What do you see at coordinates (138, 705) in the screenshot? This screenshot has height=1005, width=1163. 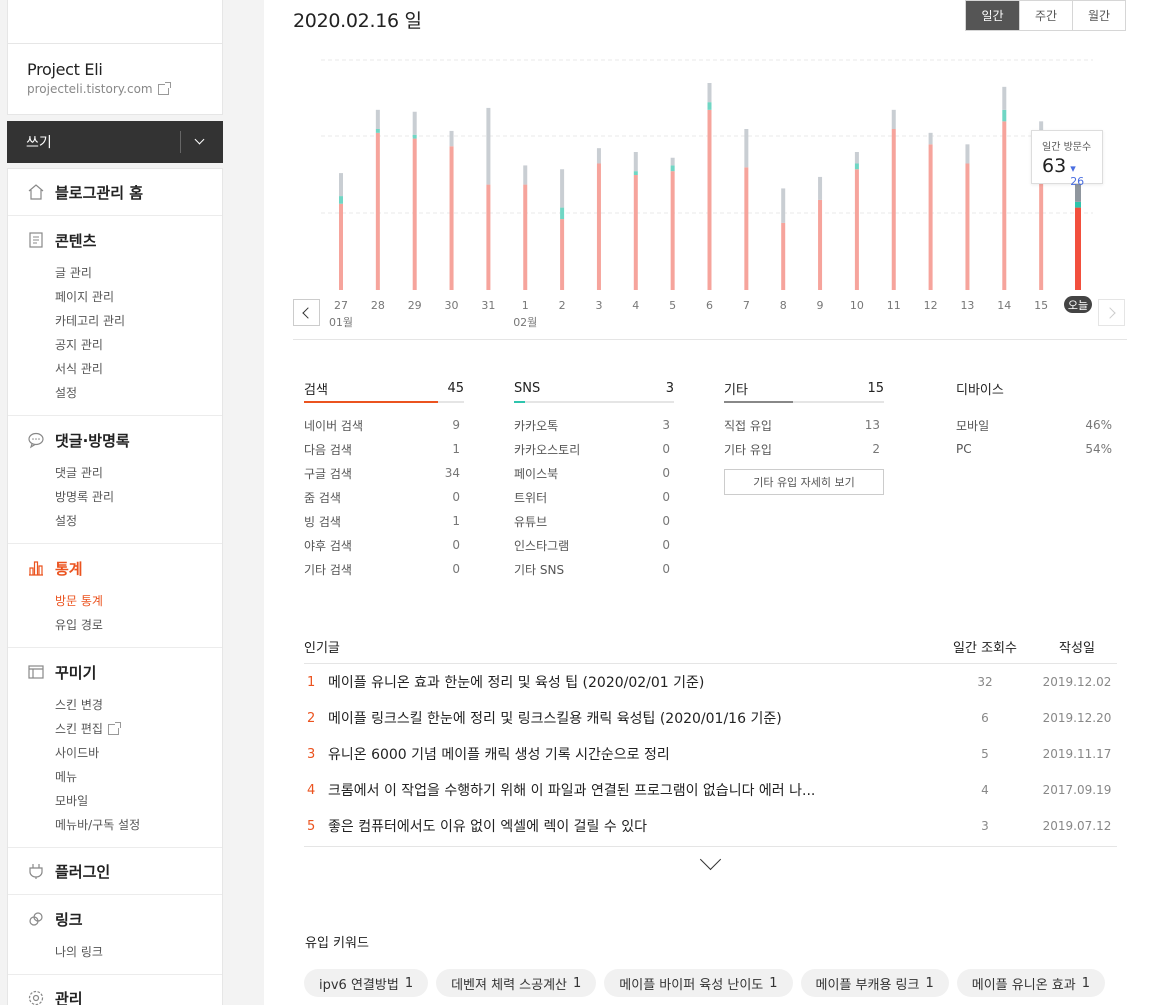 I see `submenu-skin-change: 스킨 변경` at bounding box center [138, 705].